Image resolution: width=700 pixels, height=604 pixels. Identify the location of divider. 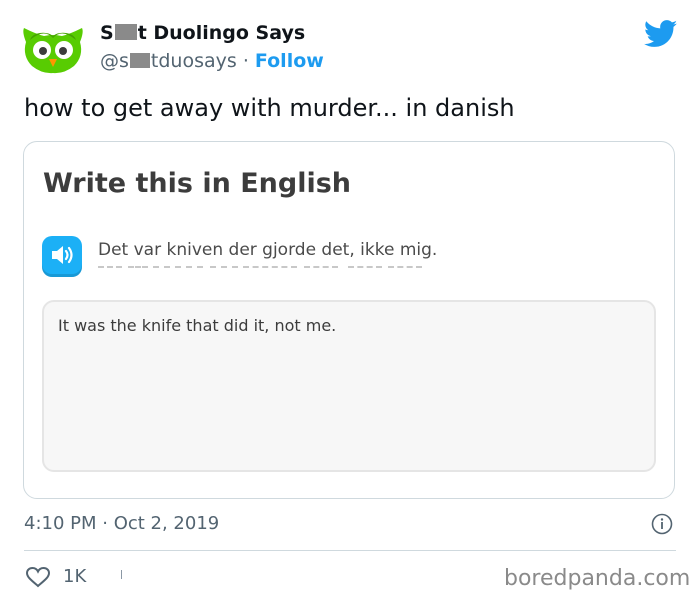
(350, 550).